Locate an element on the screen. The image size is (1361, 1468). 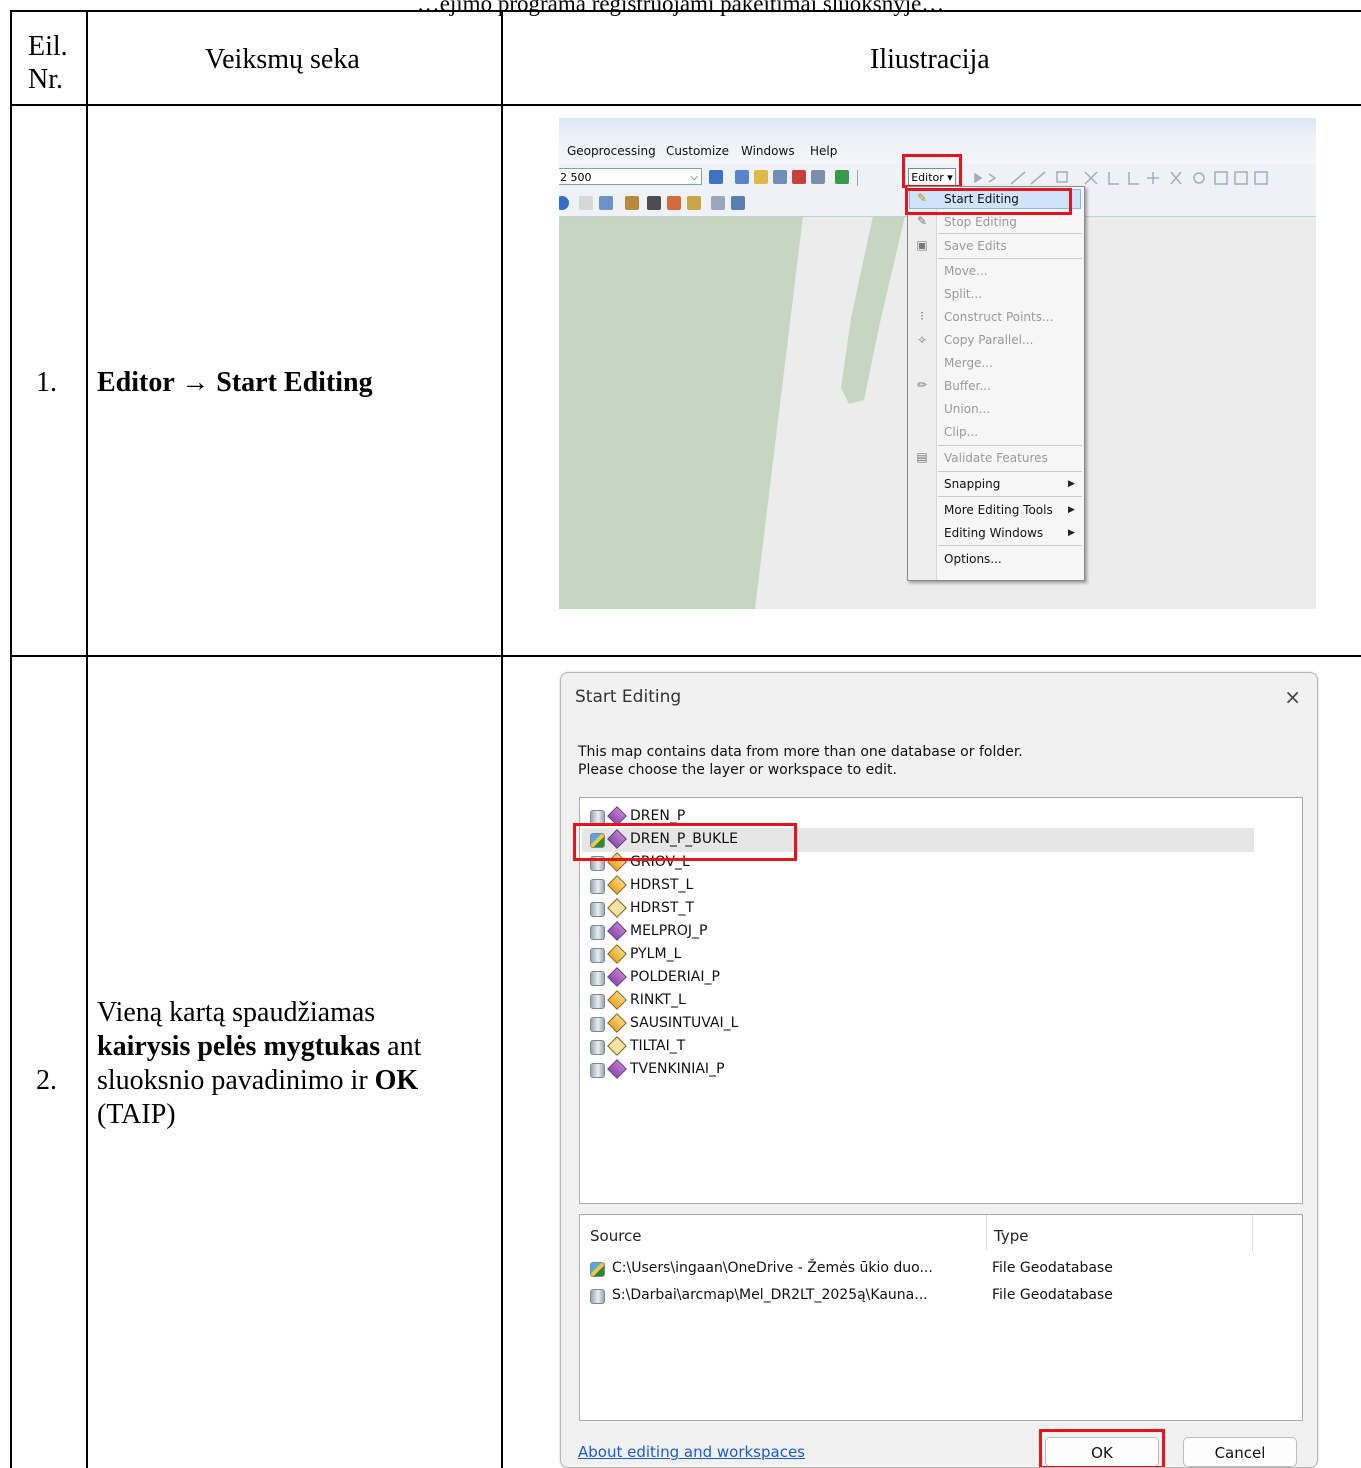
buffer-icon: ✏ is located at coordinates (922, 385).